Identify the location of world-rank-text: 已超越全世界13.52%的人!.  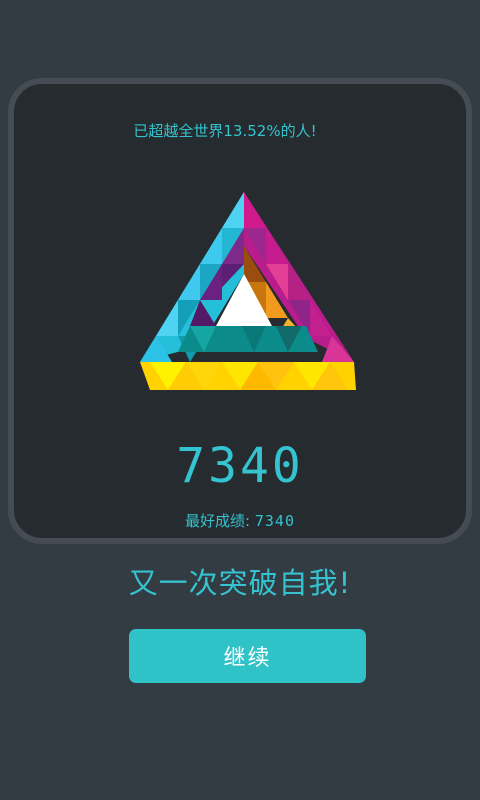
(225, 131).